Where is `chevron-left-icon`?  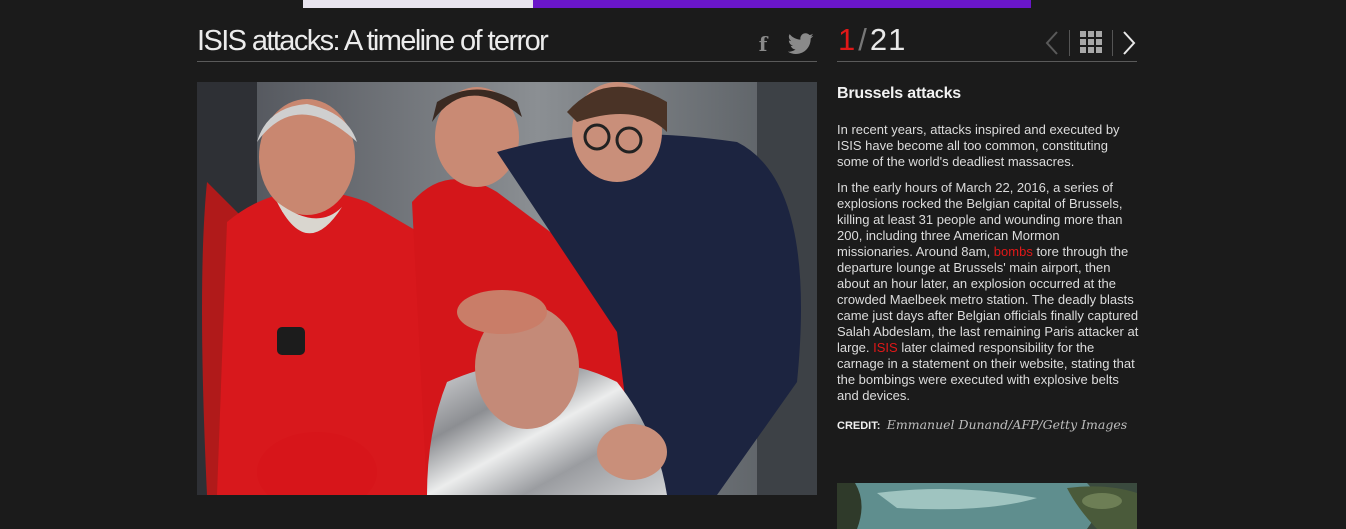 chevron-left-icon is located at coordinates (1052, 43).